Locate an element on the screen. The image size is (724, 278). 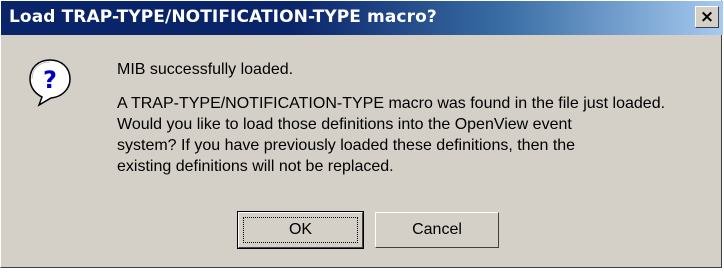
cancel-button-label: Cancel is located at coordinates (437, 229).